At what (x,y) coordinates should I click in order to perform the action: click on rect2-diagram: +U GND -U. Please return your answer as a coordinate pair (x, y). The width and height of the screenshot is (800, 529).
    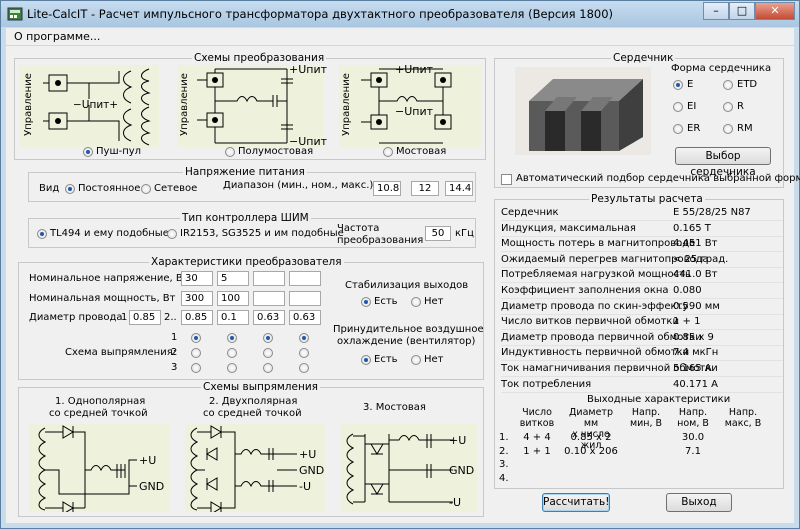
    Looking at the image, I should click on (255, 468).